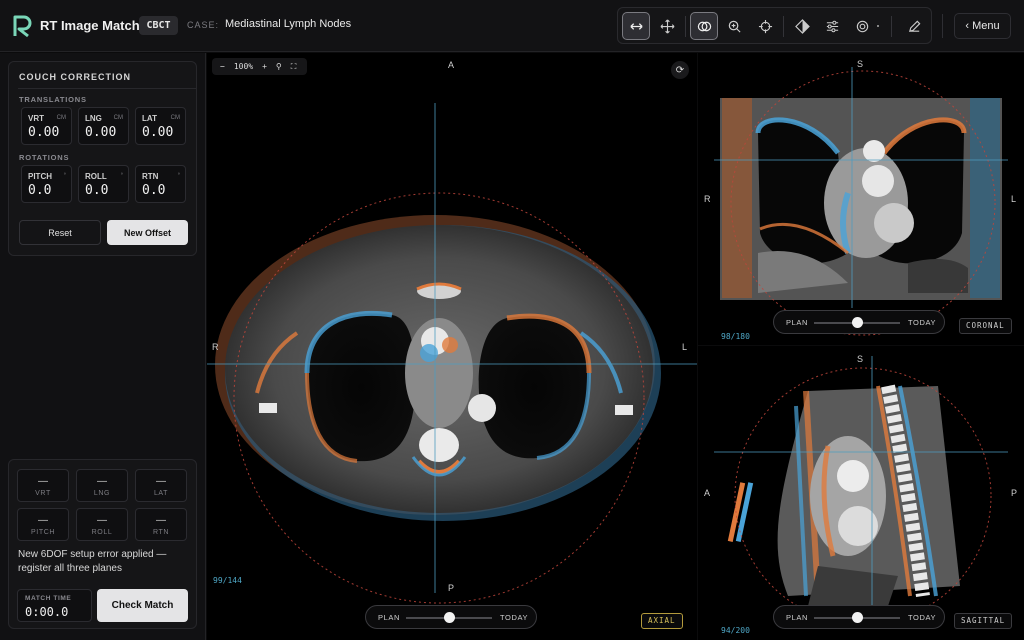 The height and width of the screenshot is (640, 1024). I want to click on tool-window-level, so click(636, 26).